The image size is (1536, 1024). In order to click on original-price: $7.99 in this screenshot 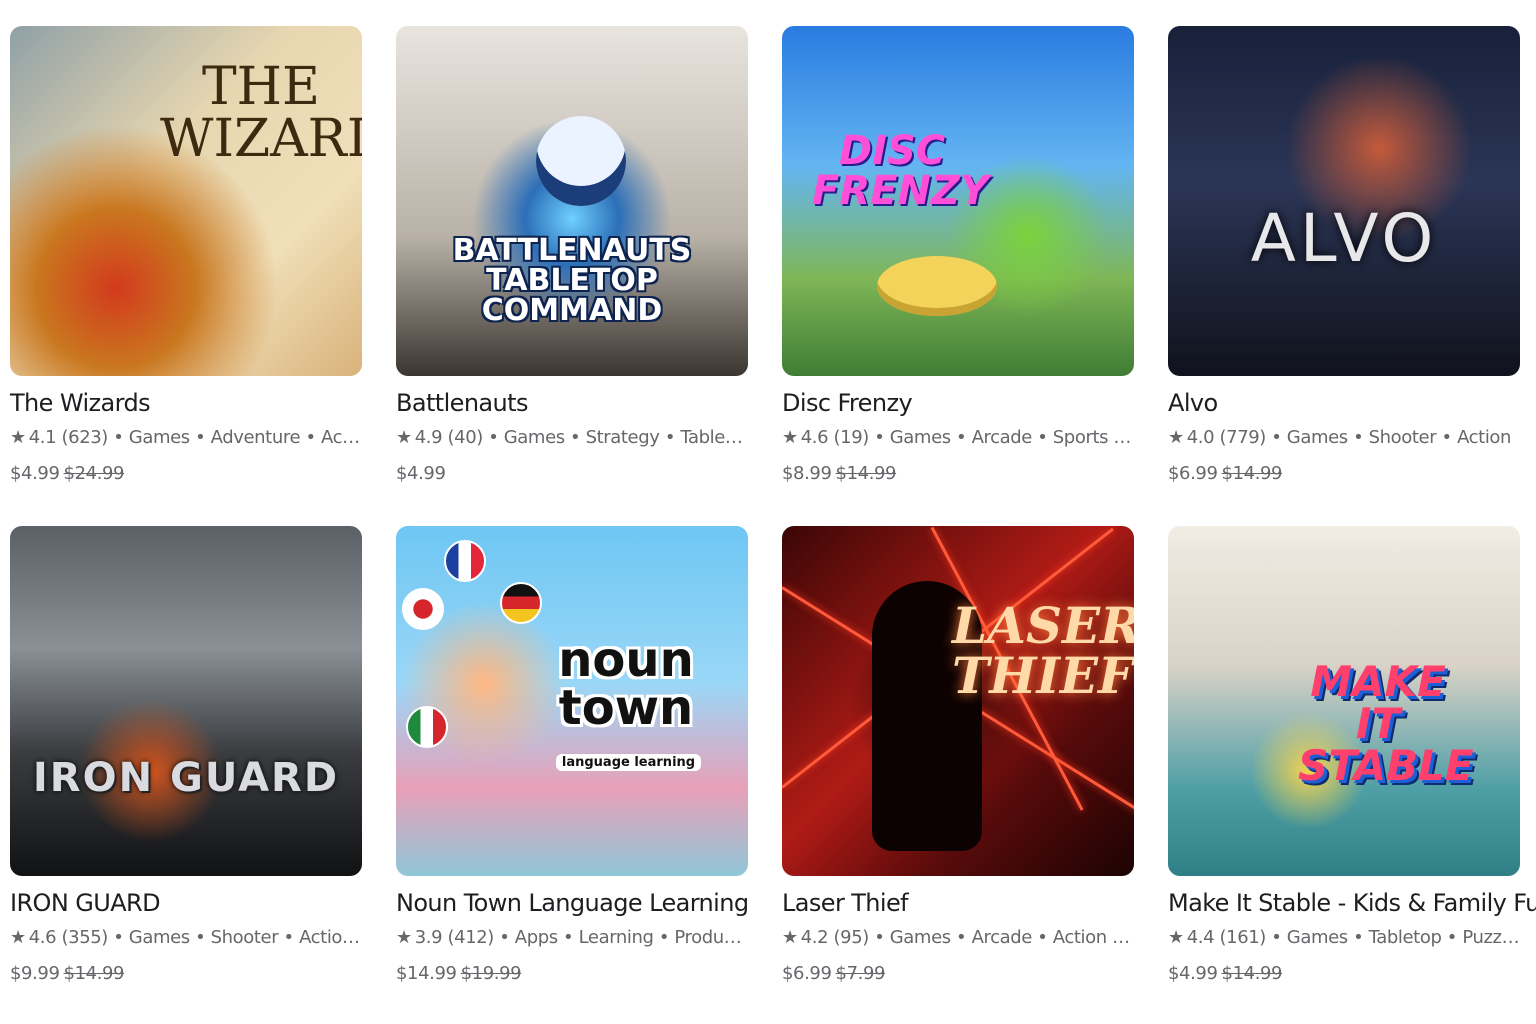, I will do `click(860, 973)`.